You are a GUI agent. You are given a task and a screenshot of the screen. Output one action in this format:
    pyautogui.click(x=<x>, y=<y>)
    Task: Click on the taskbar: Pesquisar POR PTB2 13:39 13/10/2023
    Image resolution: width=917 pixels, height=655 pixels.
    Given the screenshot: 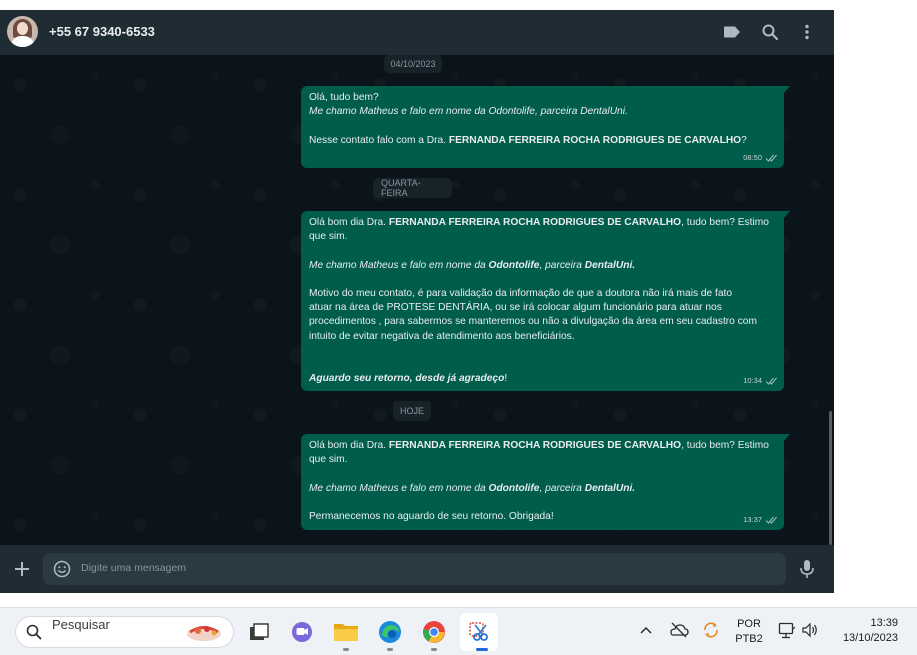 What is the action you would take?
    pyautogui.click(x=458, y=631)
    